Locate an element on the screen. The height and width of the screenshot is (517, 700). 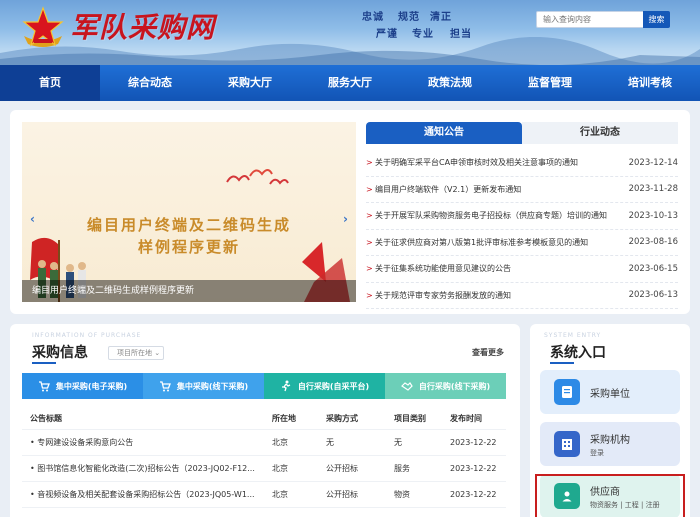
tab-central-offline: 集中采购(线下采购) is located at coordinates (203, 386).